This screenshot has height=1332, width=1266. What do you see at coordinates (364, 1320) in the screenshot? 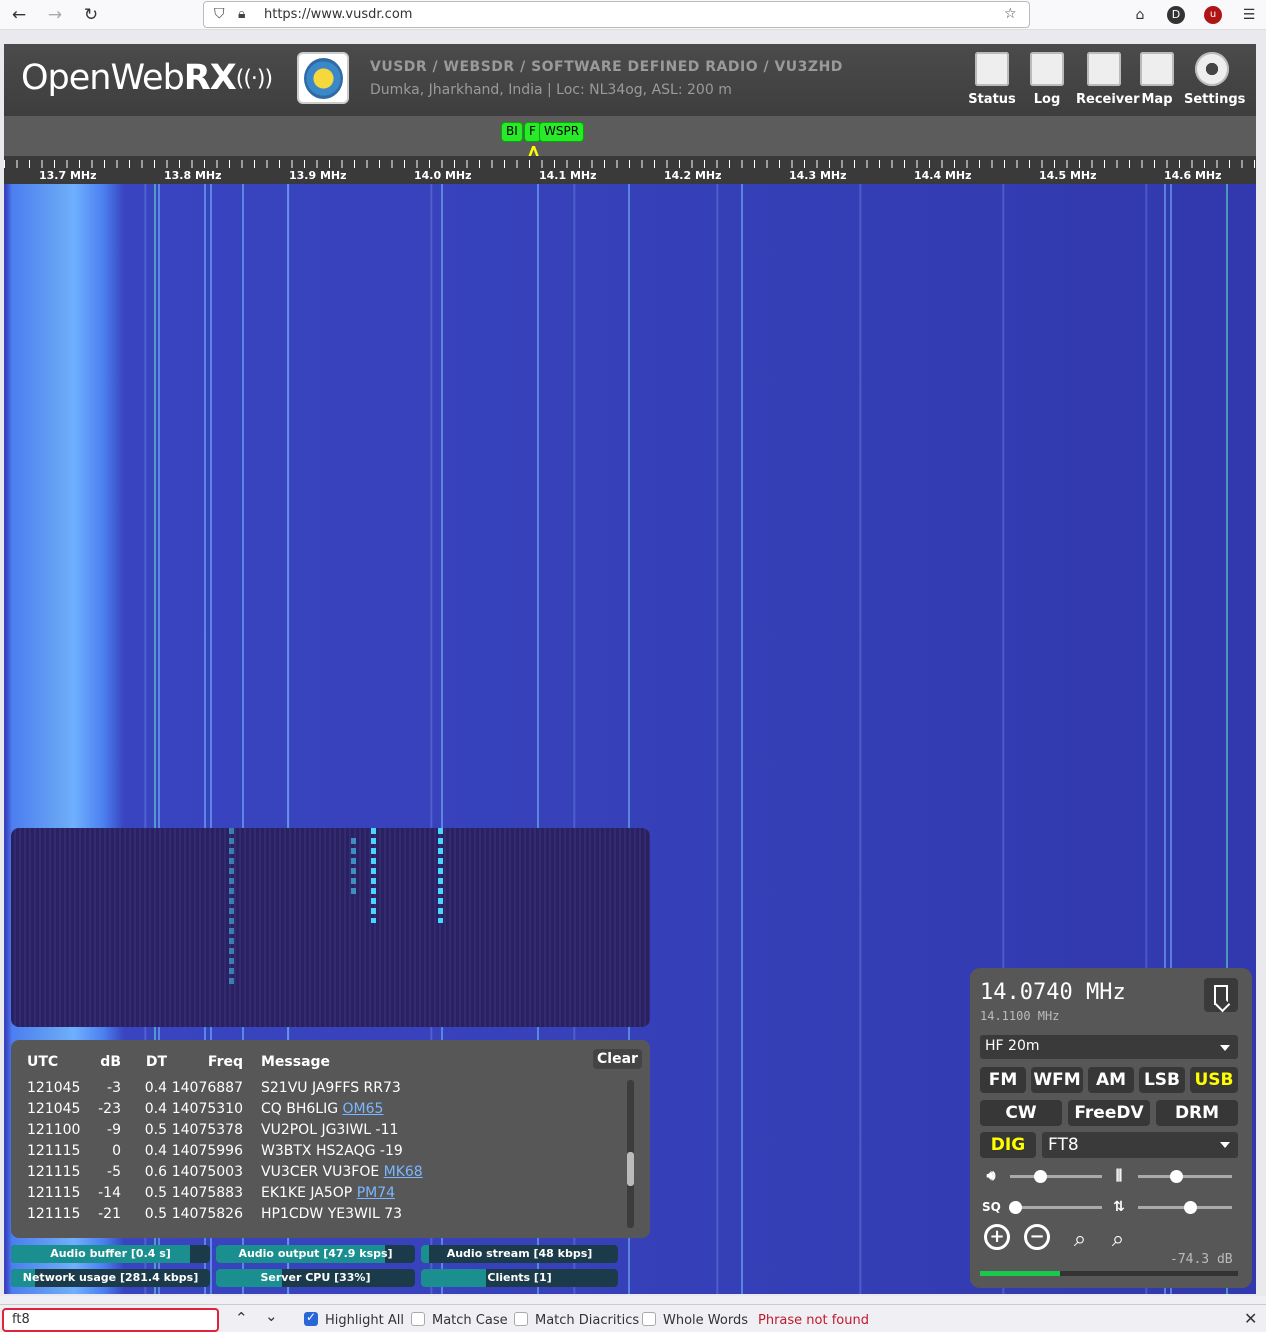
I see `highlight-all-label: Highlight All` at bounding box center [364, 1320].